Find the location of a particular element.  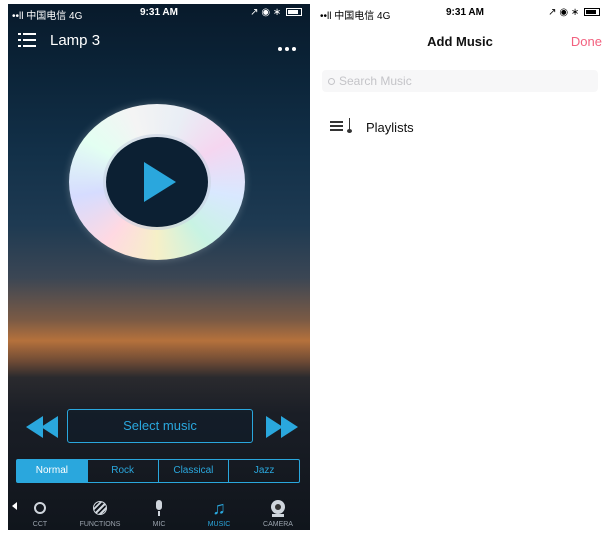

done-button: Done is located at coordinates (586, 41).